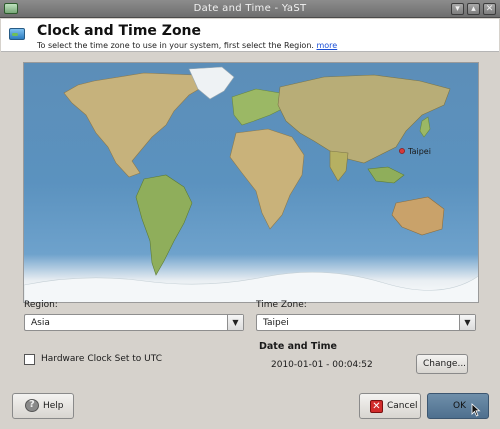 The width and height of the screenshot is (500, 429). What do you see at coordinates (41, 305) in the screenshot?
I see `region-label: Region:` at bounding box center [41, 305].